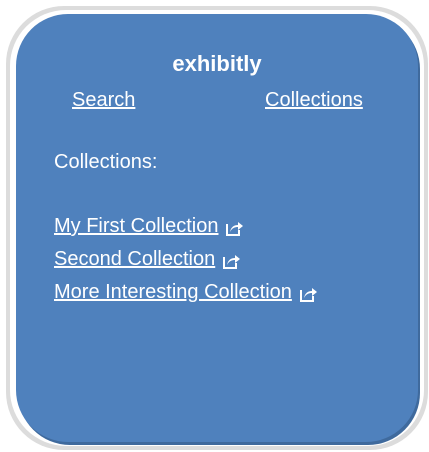 The height and width of the screenshot is (452, 429). I want to click on nav-collections-link: Collections, so click(314, 100).